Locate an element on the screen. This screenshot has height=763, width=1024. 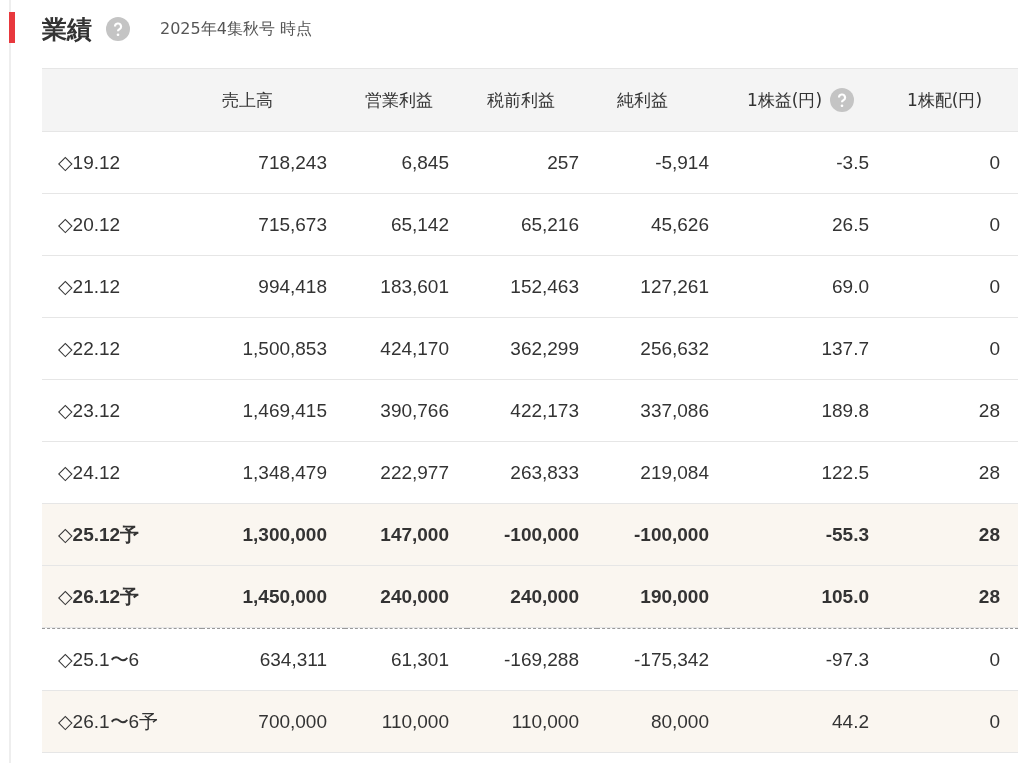
accent-bar is located at coordinates (12, 27).